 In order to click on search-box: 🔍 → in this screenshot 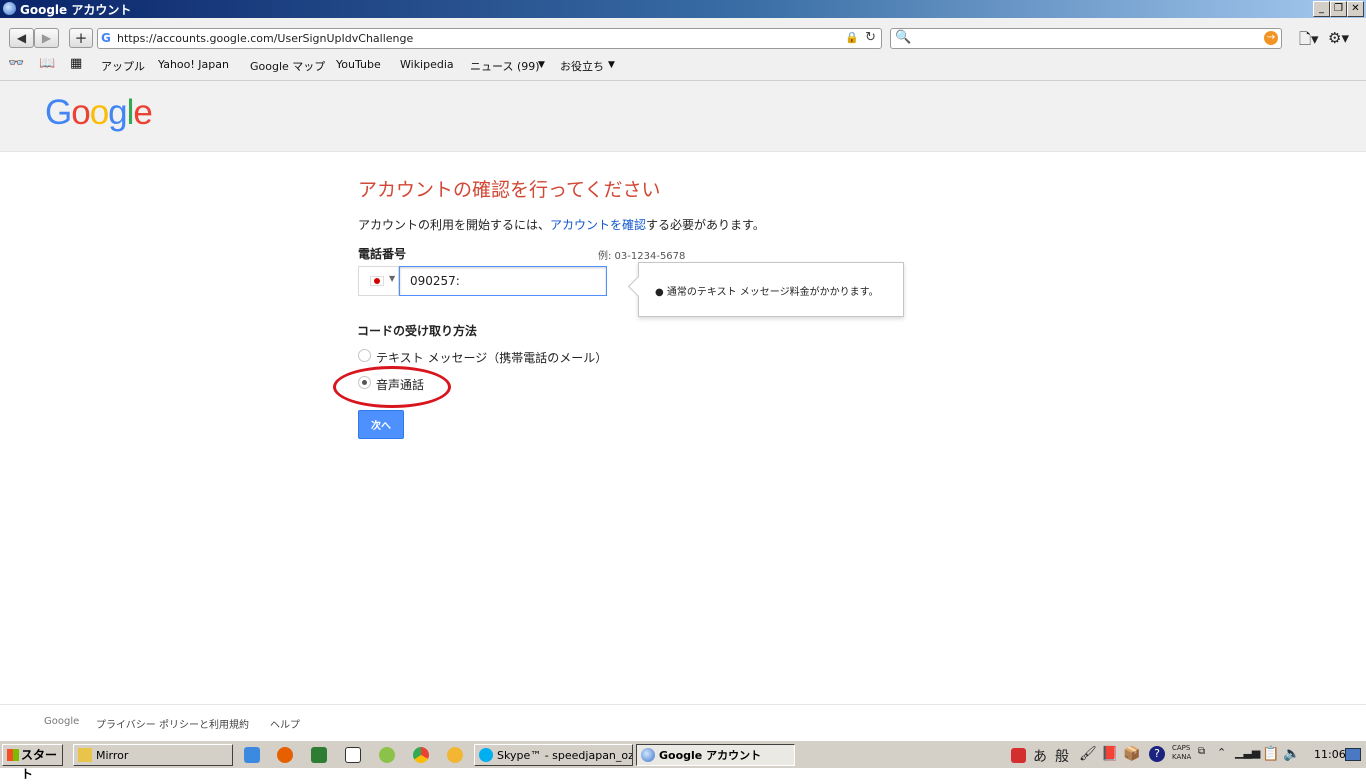, I will do `click(1086, 38)`.